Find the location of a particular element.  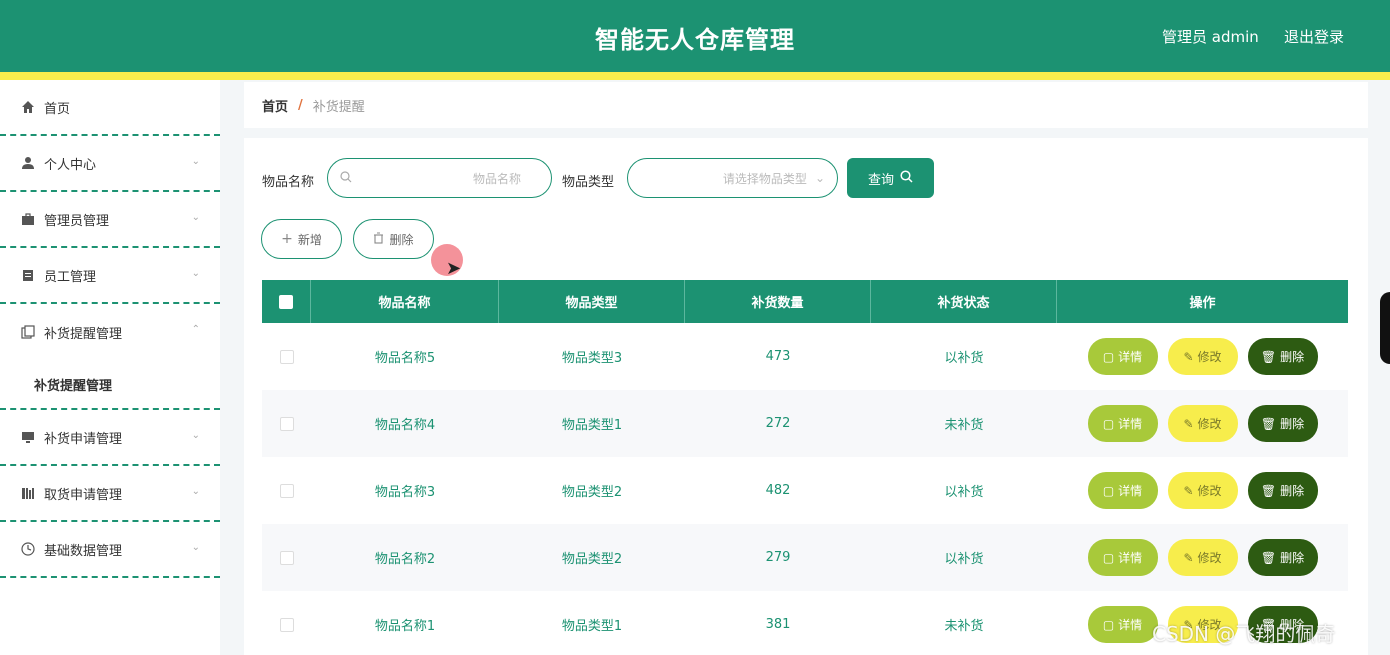

sidebar-item-label: 基础数据管理 is located at coordinates (83, 551).